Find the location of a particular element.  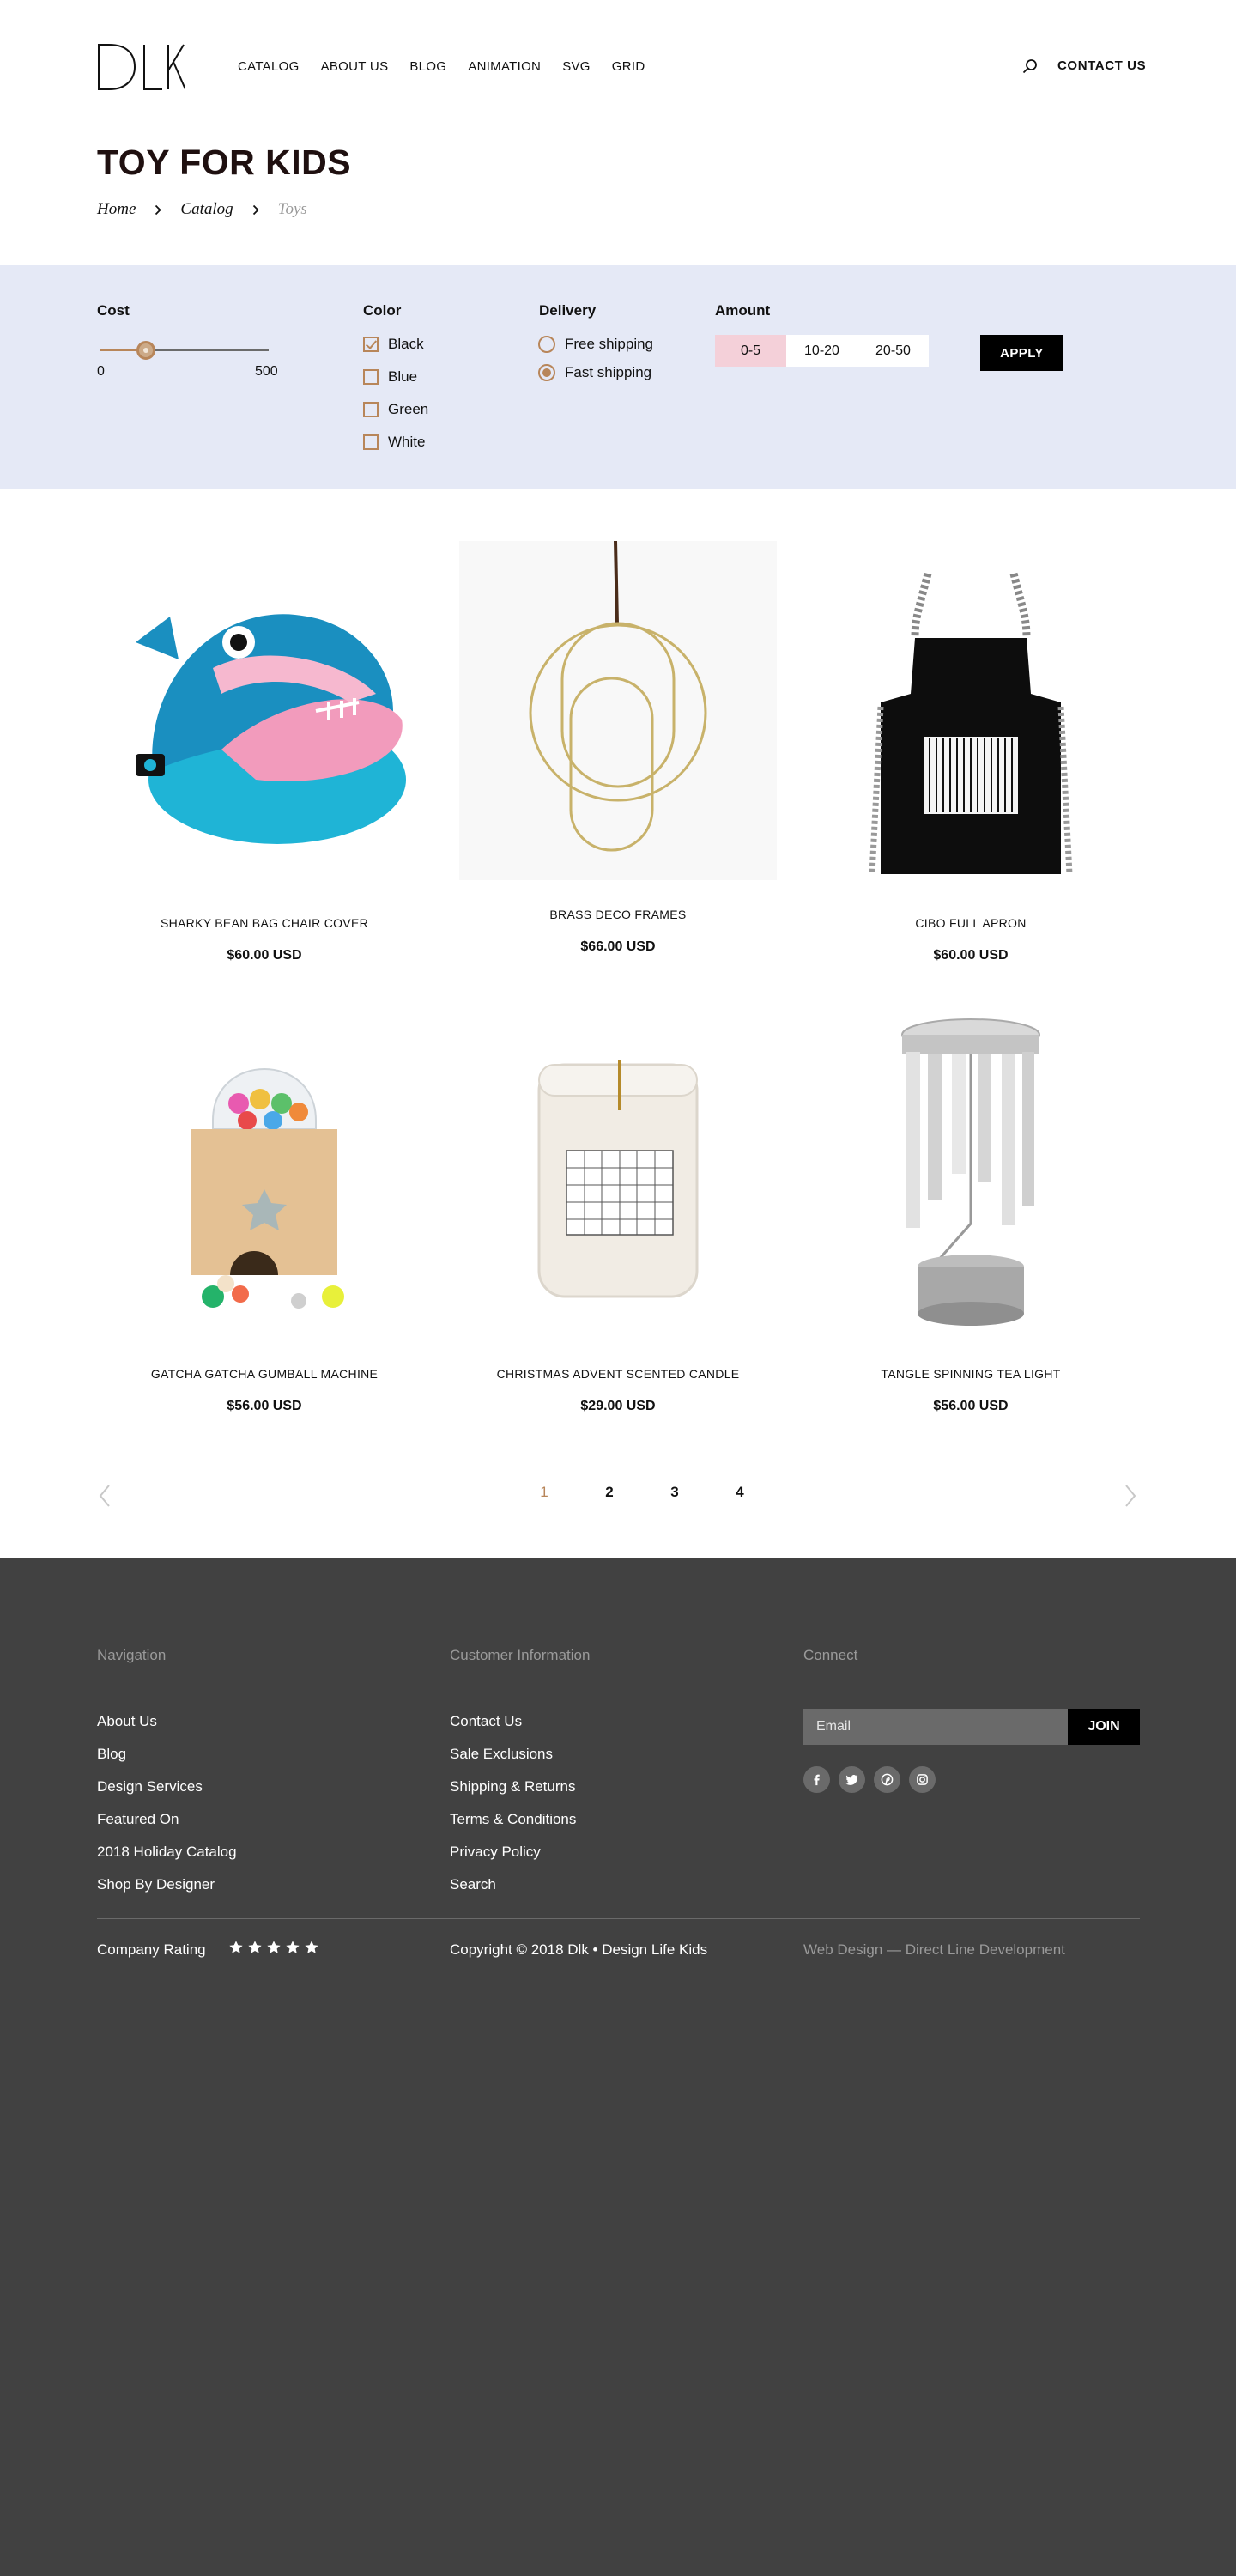

nav-animation: ANIMATION is located at coordinates (504, 66).